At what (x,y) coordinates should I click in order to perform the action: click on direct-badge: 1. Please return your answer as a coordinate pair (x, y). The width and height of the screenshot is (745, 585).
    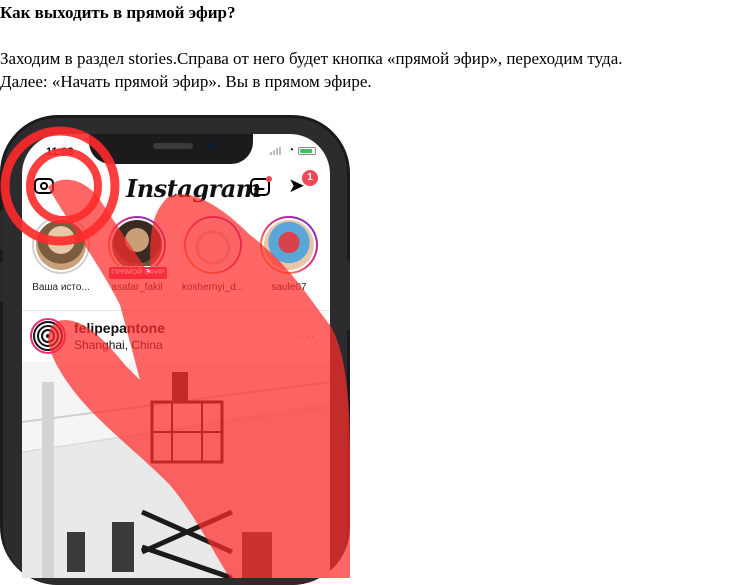
    Looking at the image, I should click on (310, 178).